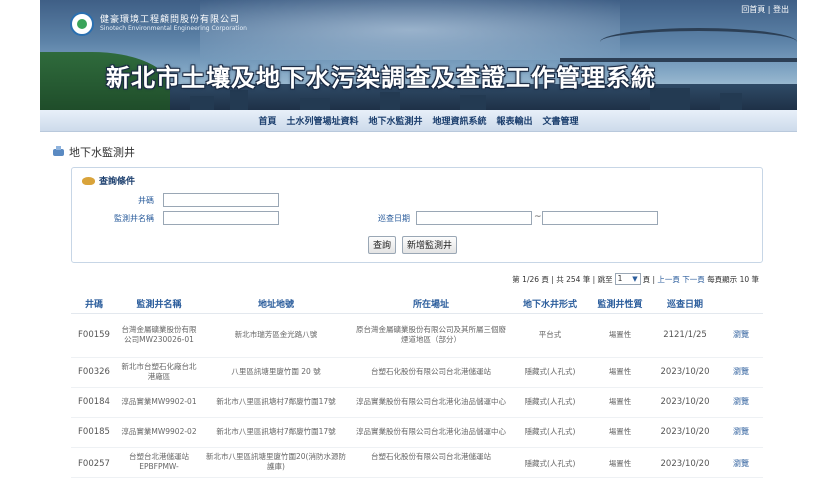 The image size is (839, 478). Describe the element at coordinates (698, 42) in the screenshot. I see `bridge-graphic` at that location.